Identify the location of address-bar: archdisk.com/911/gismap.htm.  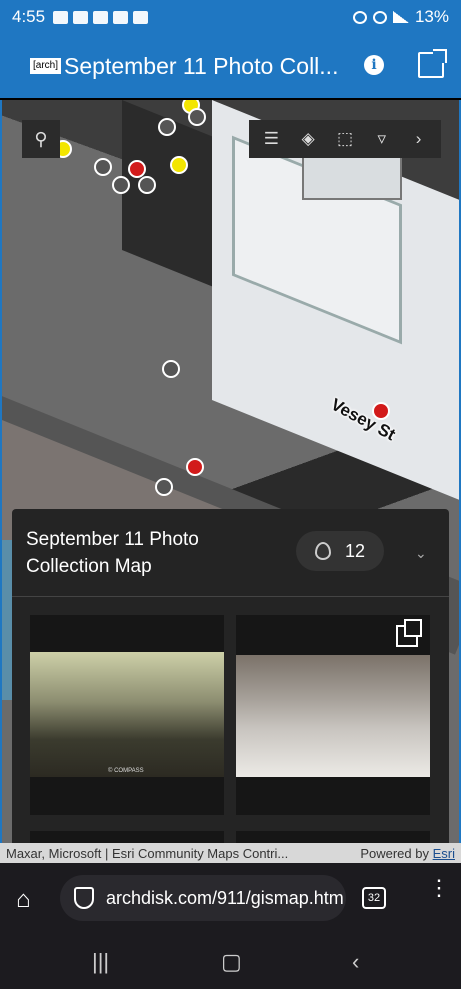
(203, 898).